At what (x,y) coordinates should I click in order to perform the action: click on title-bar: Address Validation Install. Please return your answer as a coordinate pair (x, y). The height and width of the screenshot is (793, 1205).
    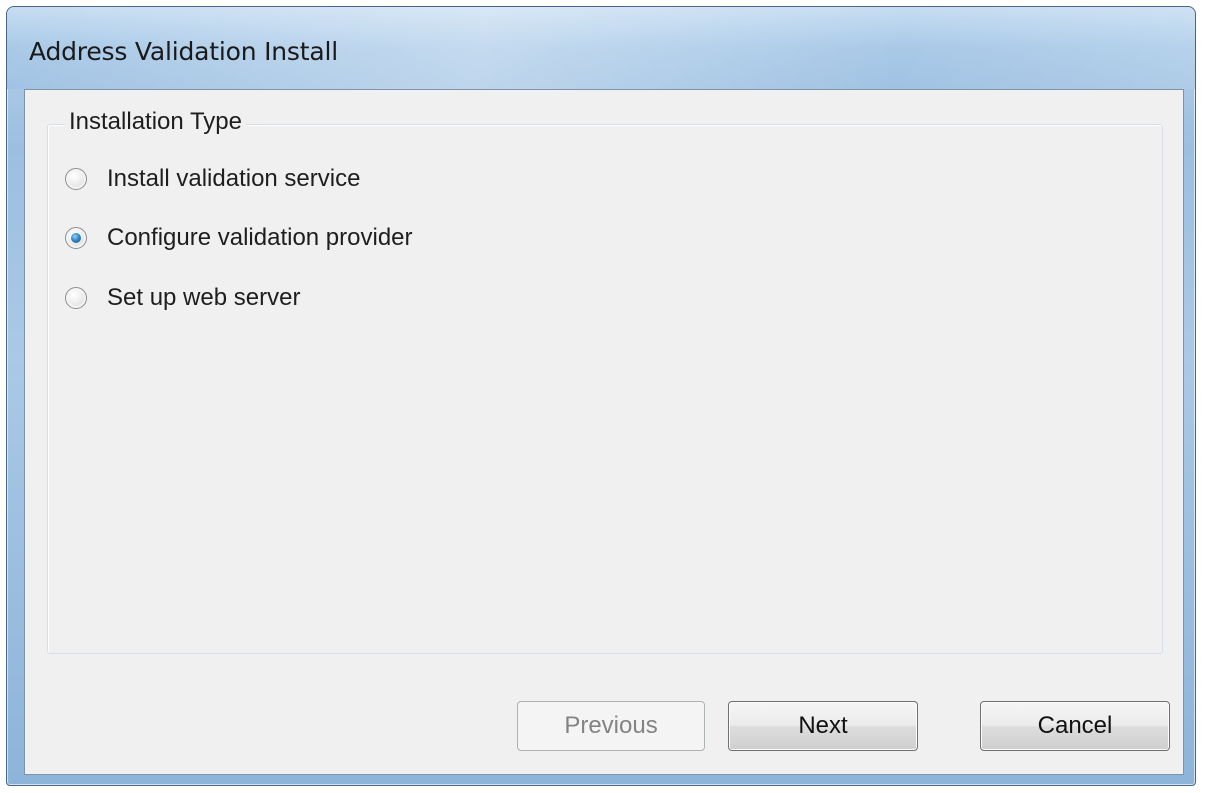
    Looking at the image, I should click on (601, 48).